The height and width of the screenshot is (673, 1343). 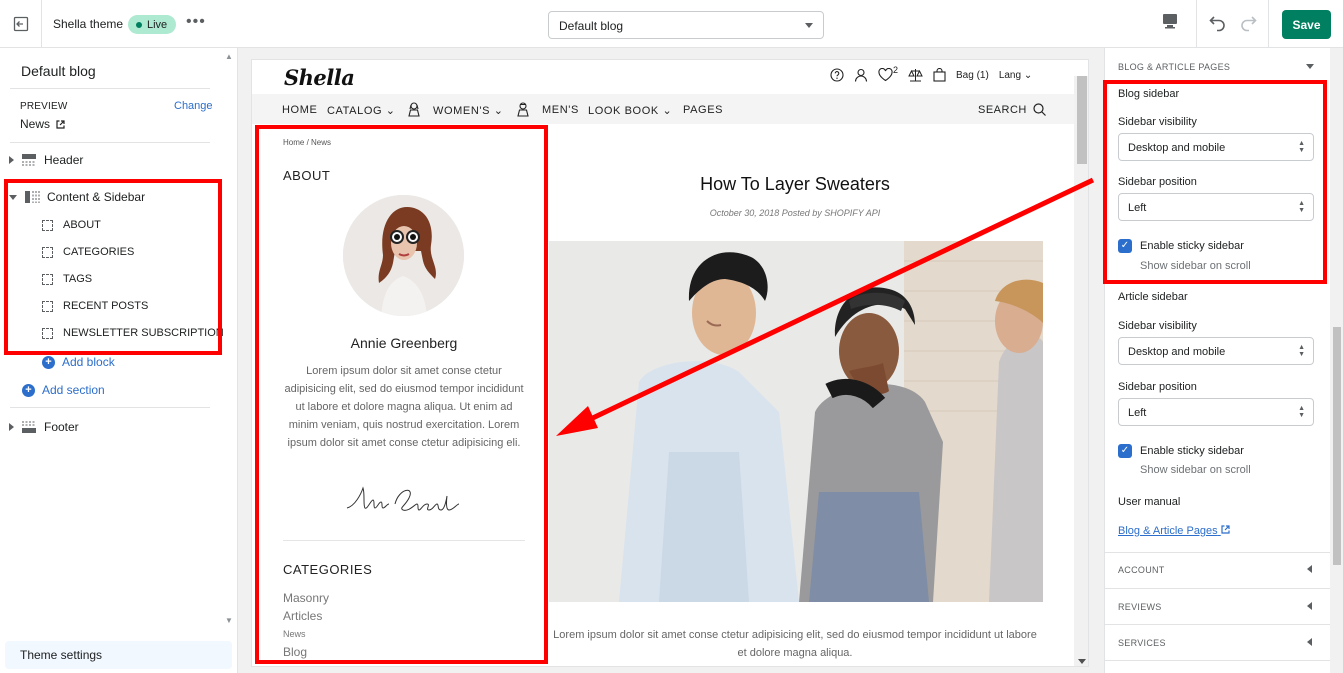 I want to click on section-services: SERVICES, so click(x=1142, y=643).